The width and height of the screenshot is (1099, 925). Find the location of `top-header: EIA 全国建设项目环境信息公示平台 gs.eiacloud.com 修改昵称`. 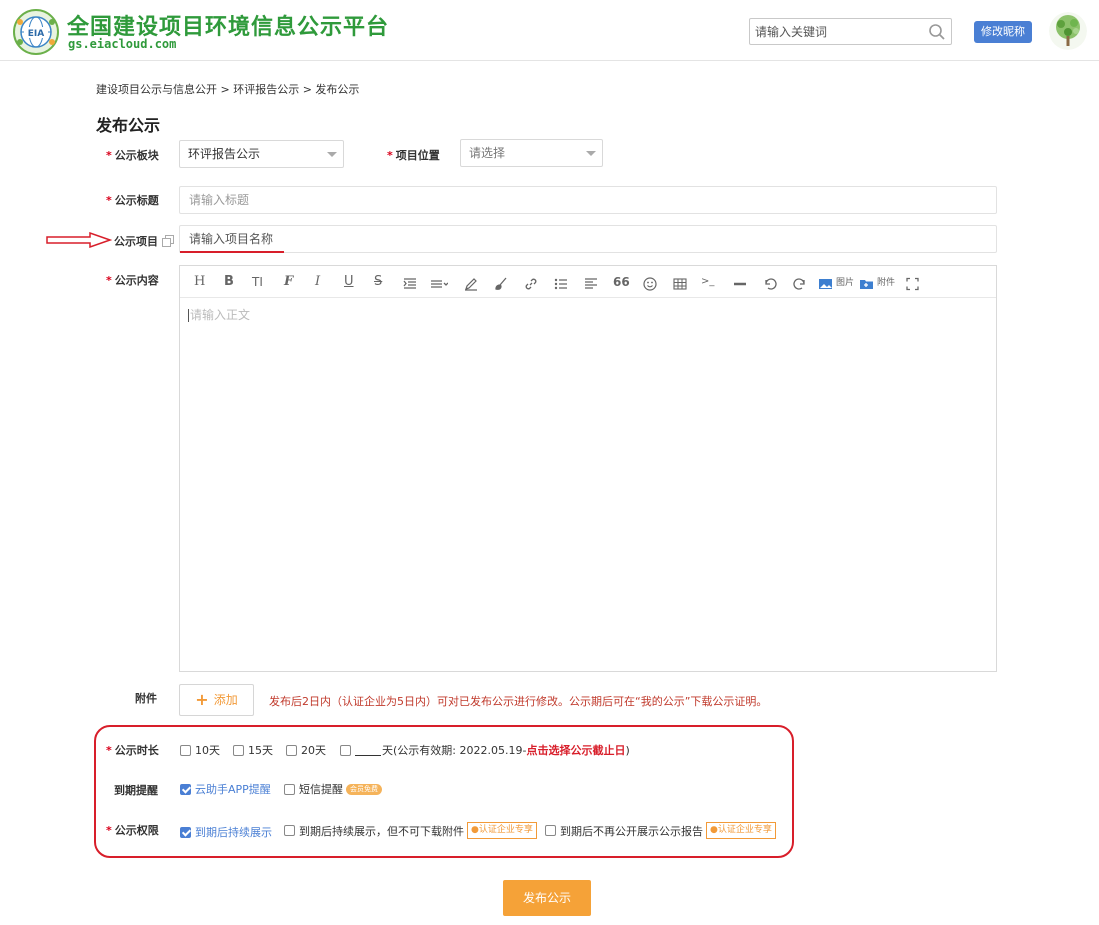

top-header: EIA 全国建设项目环境信息公示平台 gs.eiacloud.com 修改昵称 is located at coordinates (549, 30).